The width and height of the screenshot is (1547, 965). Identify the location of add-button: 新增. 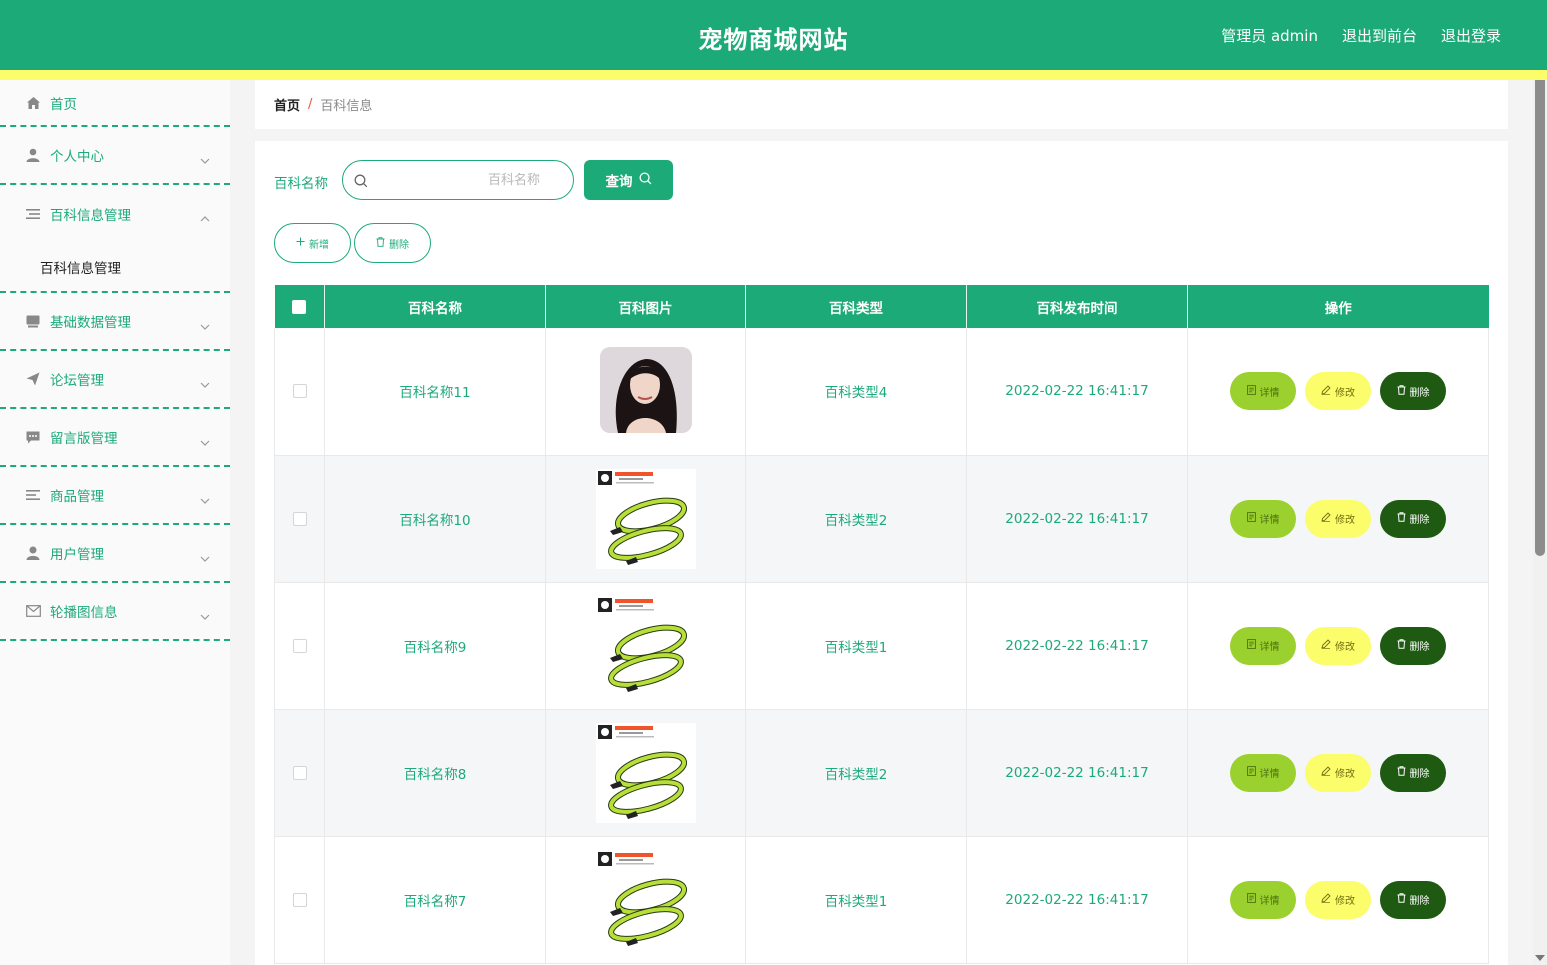
(312, 243).